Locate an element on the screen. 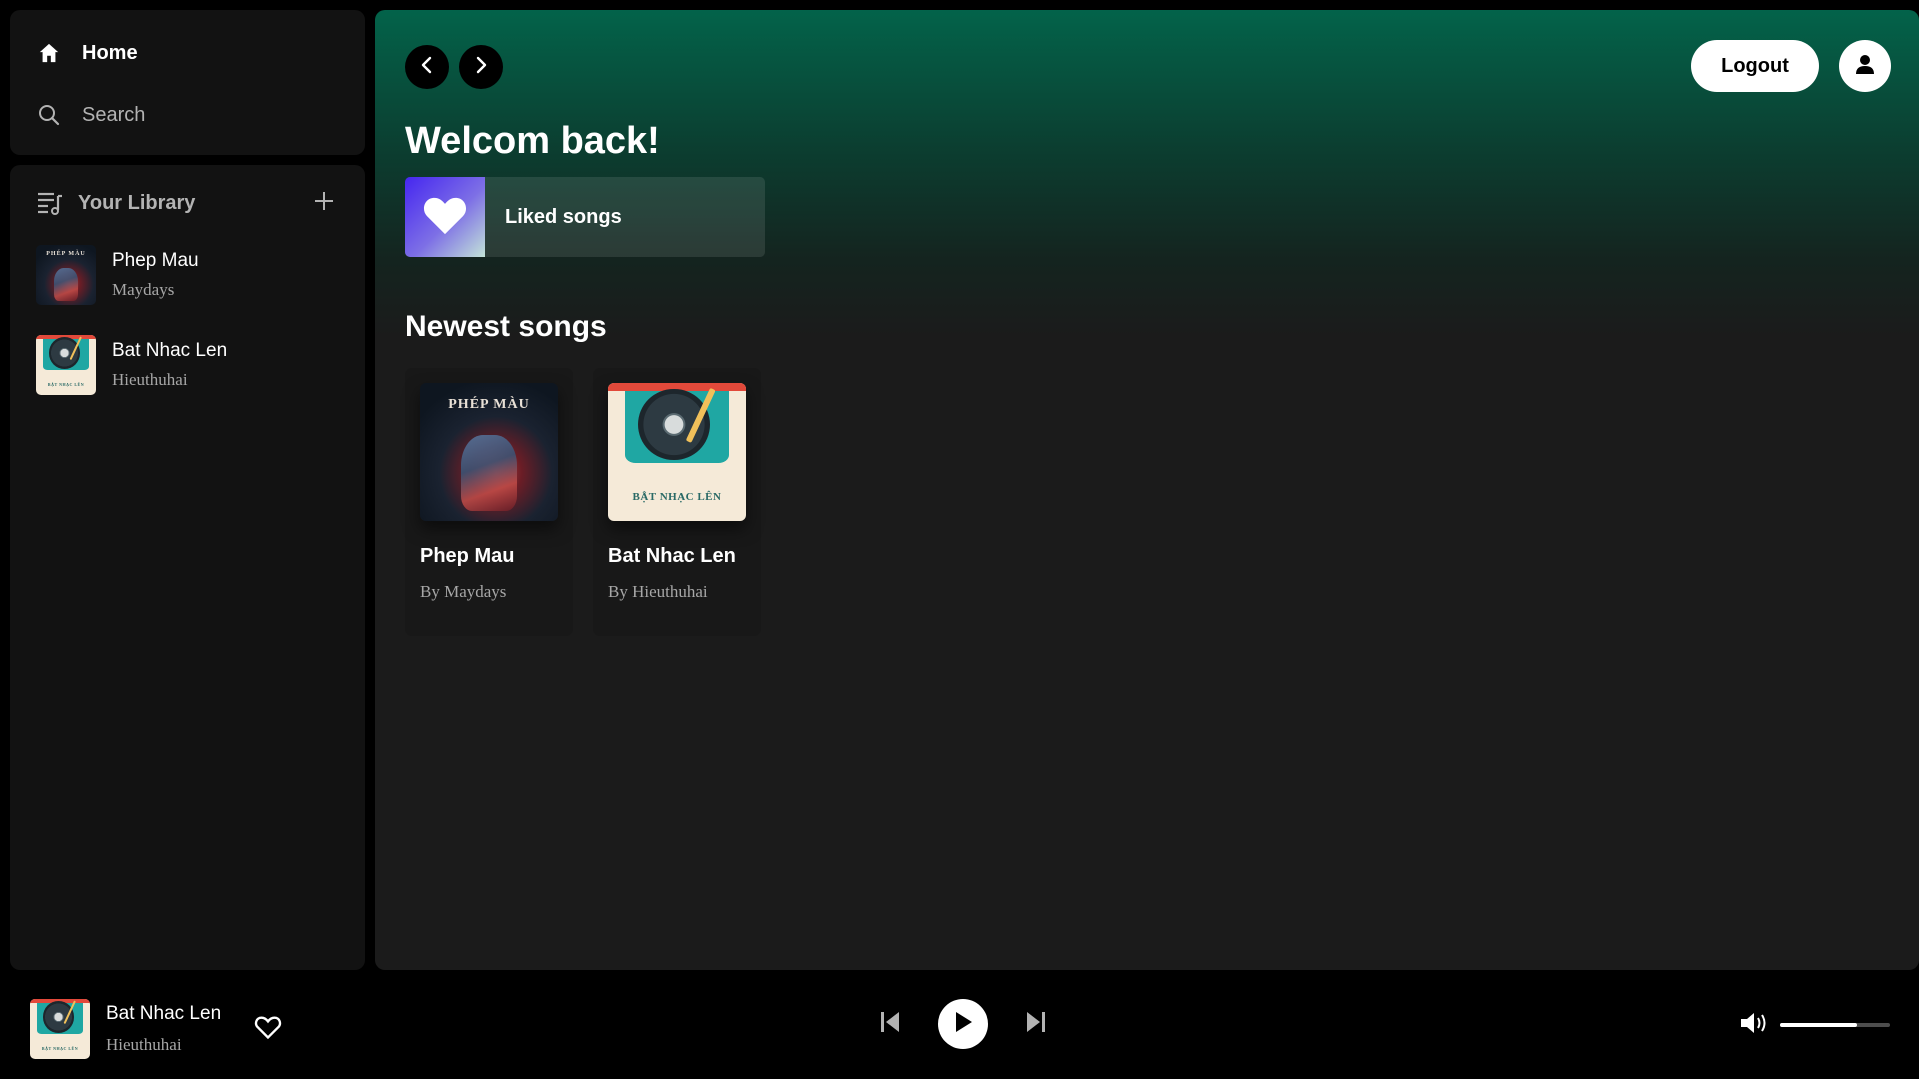 The image size is (1919, 1079). now-playing-title: Bat Nhac Len is located at coordinates (163, 1014).